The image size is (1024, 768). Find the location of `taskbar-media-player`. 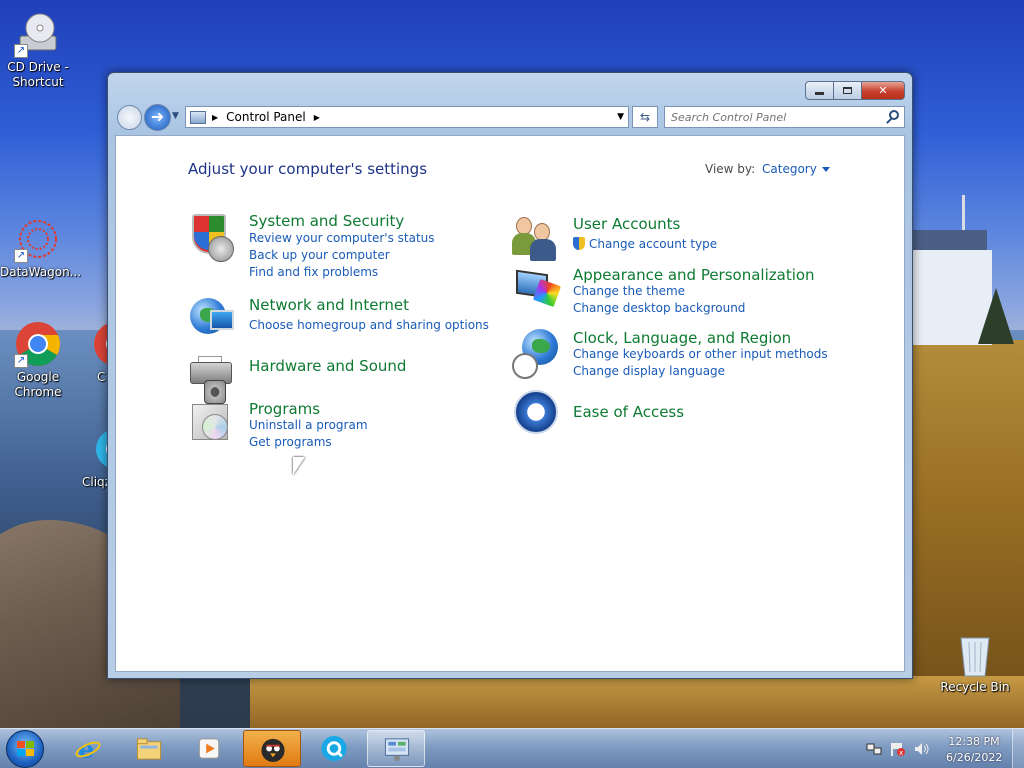

taskbar-media-player is located at coordinates (210, 748).